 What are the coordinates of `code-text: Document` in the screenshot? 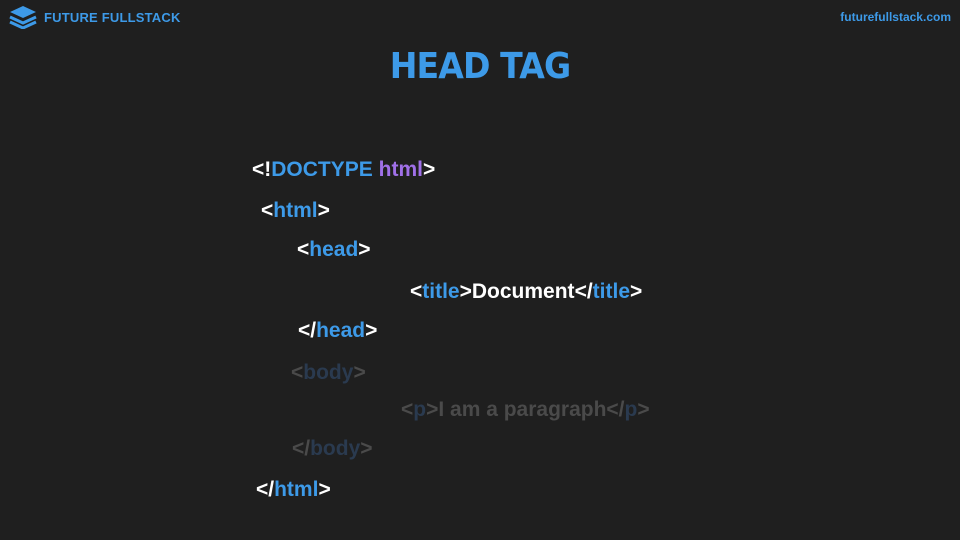 It's located at (523, 291).